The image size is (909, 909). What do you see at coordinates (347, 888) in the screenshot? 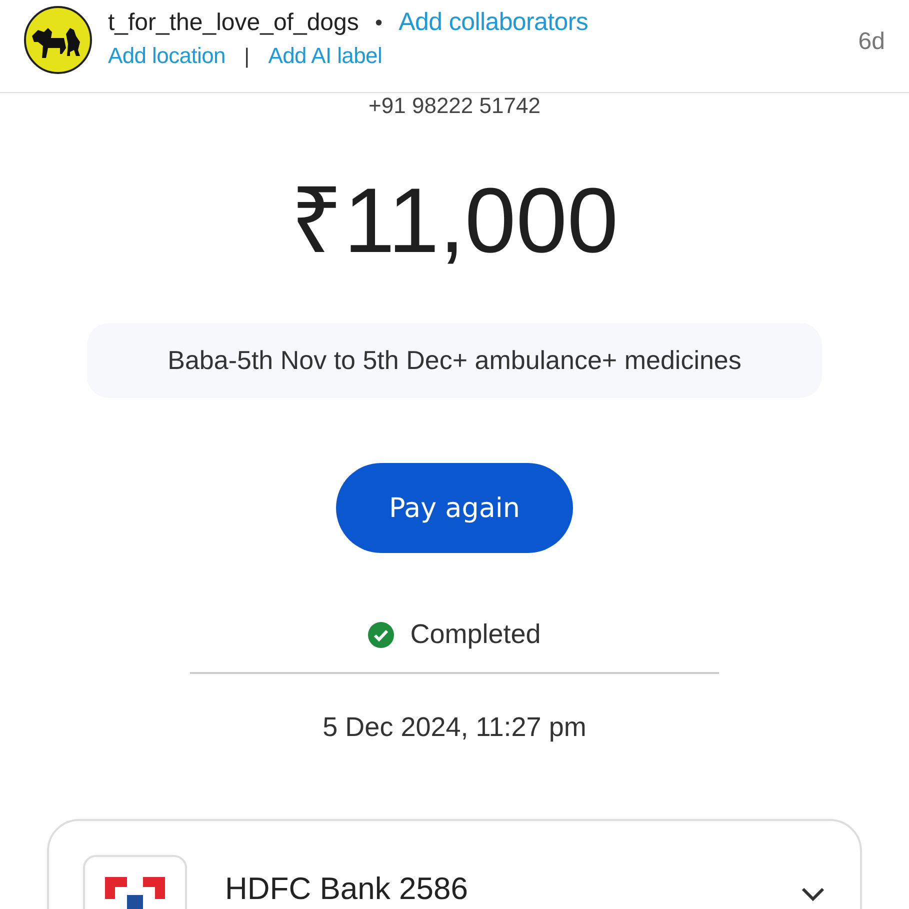
I see `bank-account-name: HDFC Bank 2586` at bounding box center [347, 888].